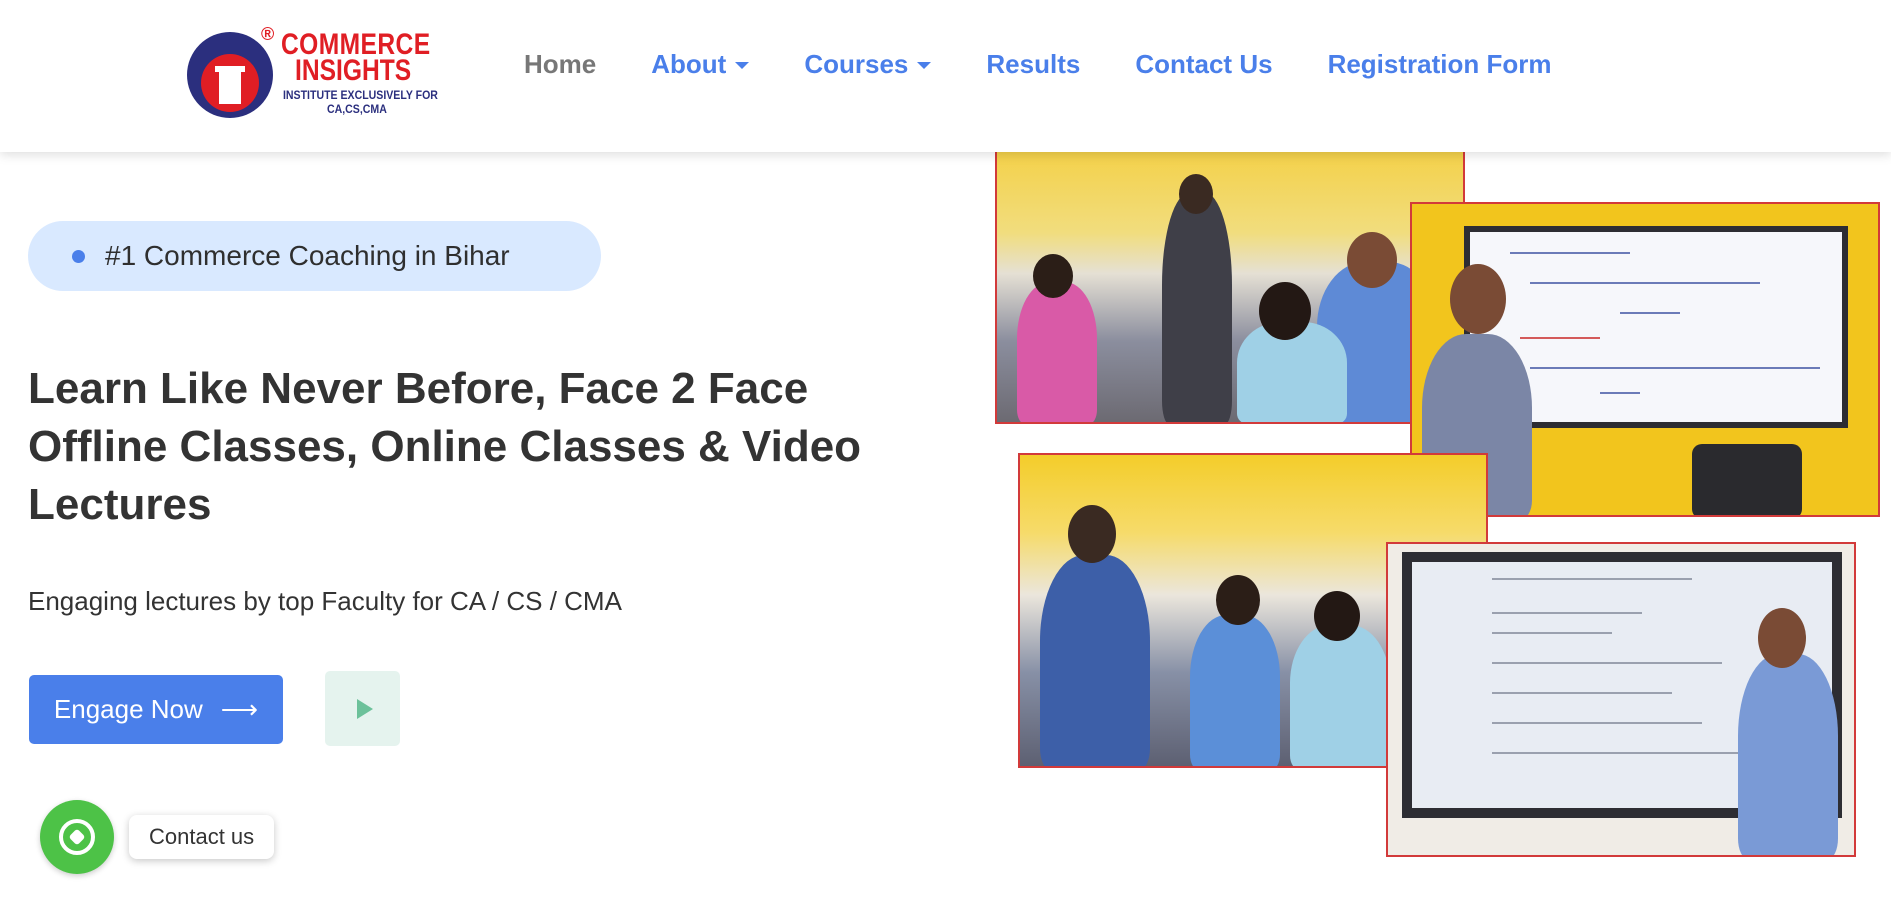 This screenshot has height=906, width=1891. I want to click on nav-home: Home, so click(560, 64).